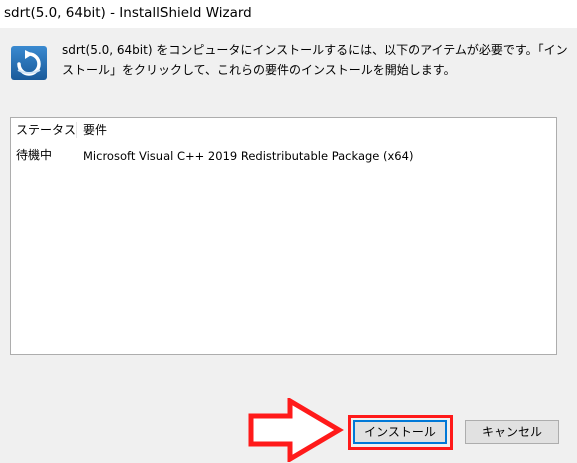  Describe the element at coordinates (34, 155) in the screenshot. I see `row-status: 待機中` at that location.